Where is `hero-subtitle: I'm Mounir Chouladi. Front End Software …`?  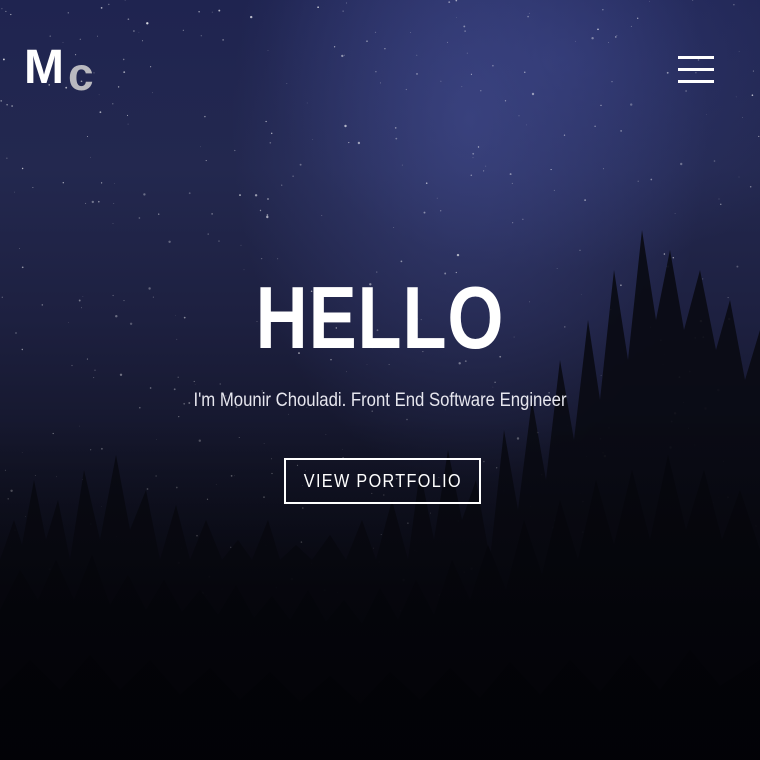
hero-subtitle: I'm Mounir Chouladi. Front End Software … is located at coordinates (380, 400).